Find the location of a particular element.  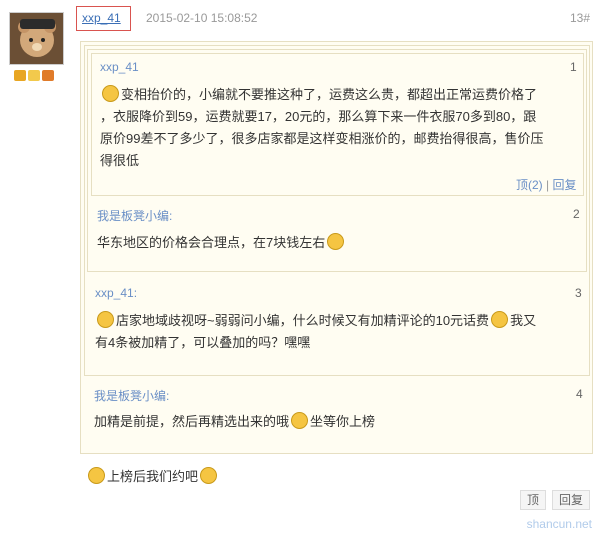

quote-4-number: 4 is located at coordinates (579, 394).